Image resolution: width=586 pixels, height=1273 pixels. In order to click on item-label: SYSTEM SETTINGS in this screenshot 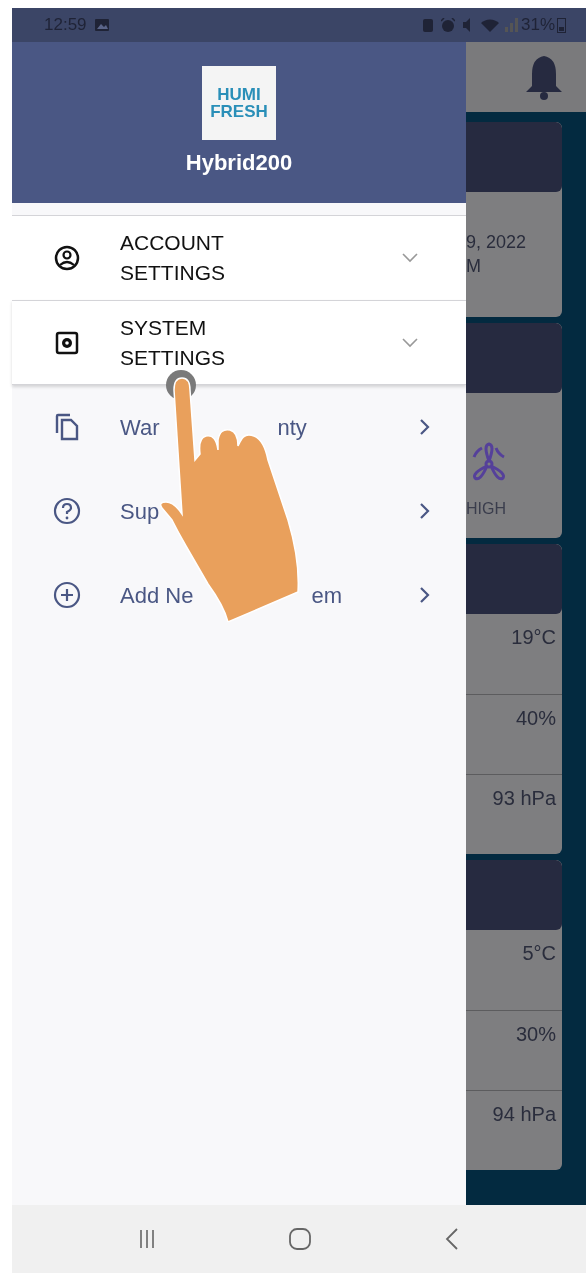, I will do `click(173, 342)`.